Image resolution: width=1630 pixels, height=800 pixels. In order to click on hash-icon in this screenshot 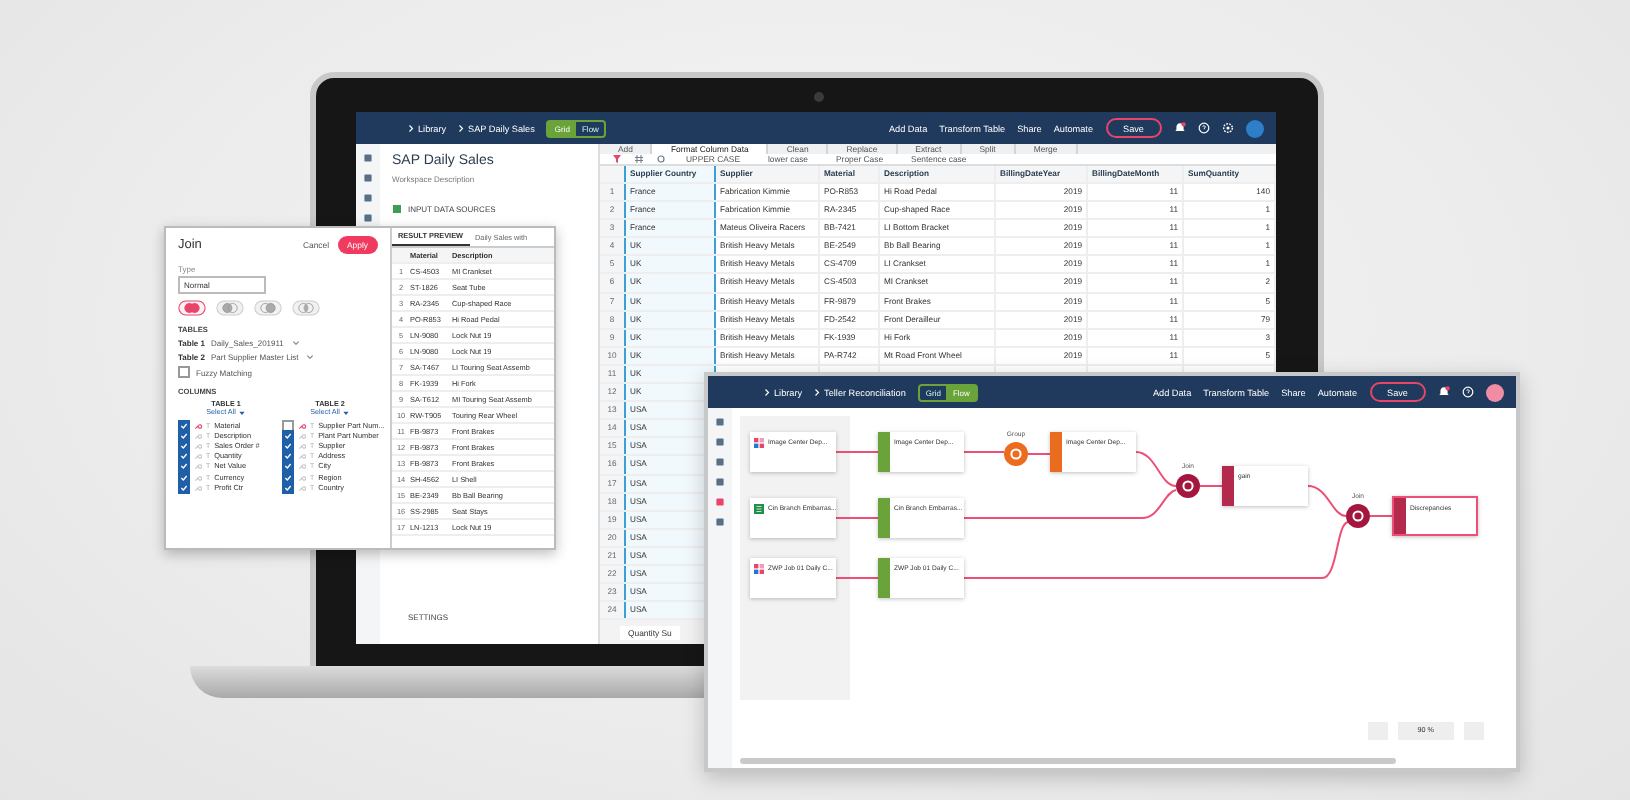, I will do `click(639, 159)`.